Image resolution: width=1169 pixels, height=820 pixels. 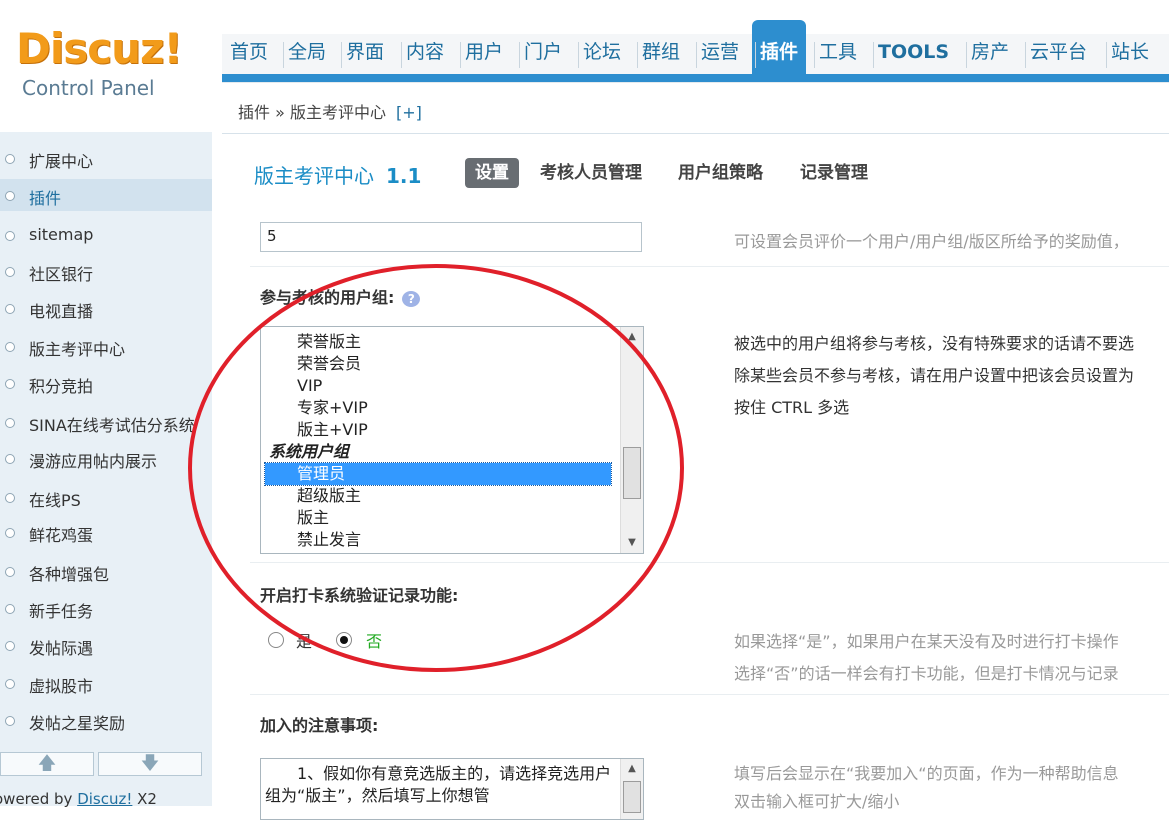 What do you see at coordinates (438, 540) in the screenshot?
I see `select-option: 禁止发言` at bounding box center [438, 540].